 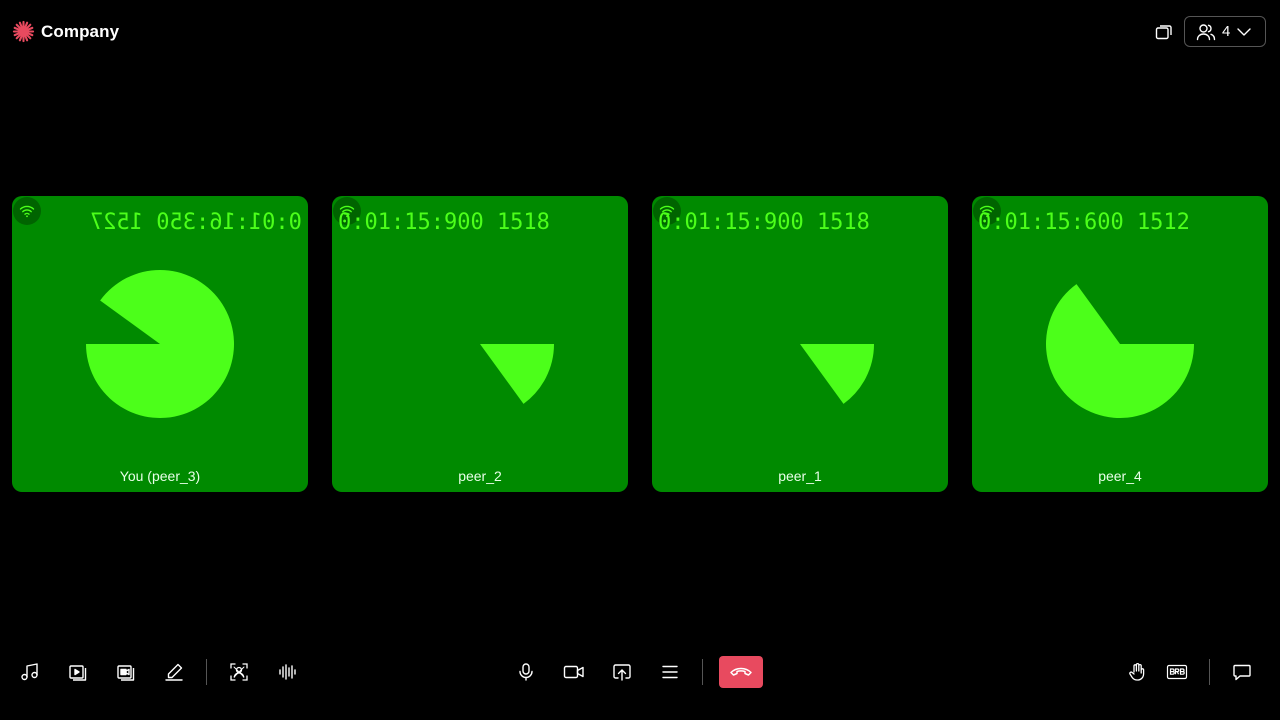 I want to click on virtual-background-button, so click(x=239, y=672).